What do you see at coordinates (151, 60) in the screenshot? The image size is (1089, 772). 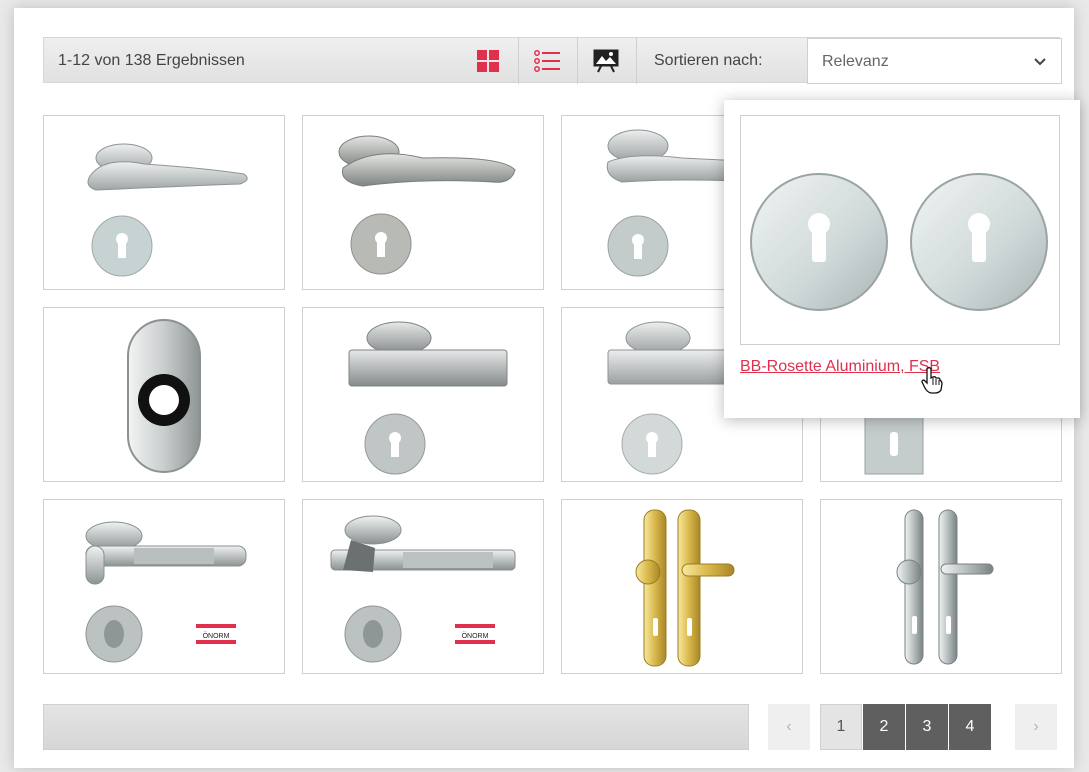 I see `result-count: 1-12 von 138 Ergebnissen` at bounding box center [151, 60].